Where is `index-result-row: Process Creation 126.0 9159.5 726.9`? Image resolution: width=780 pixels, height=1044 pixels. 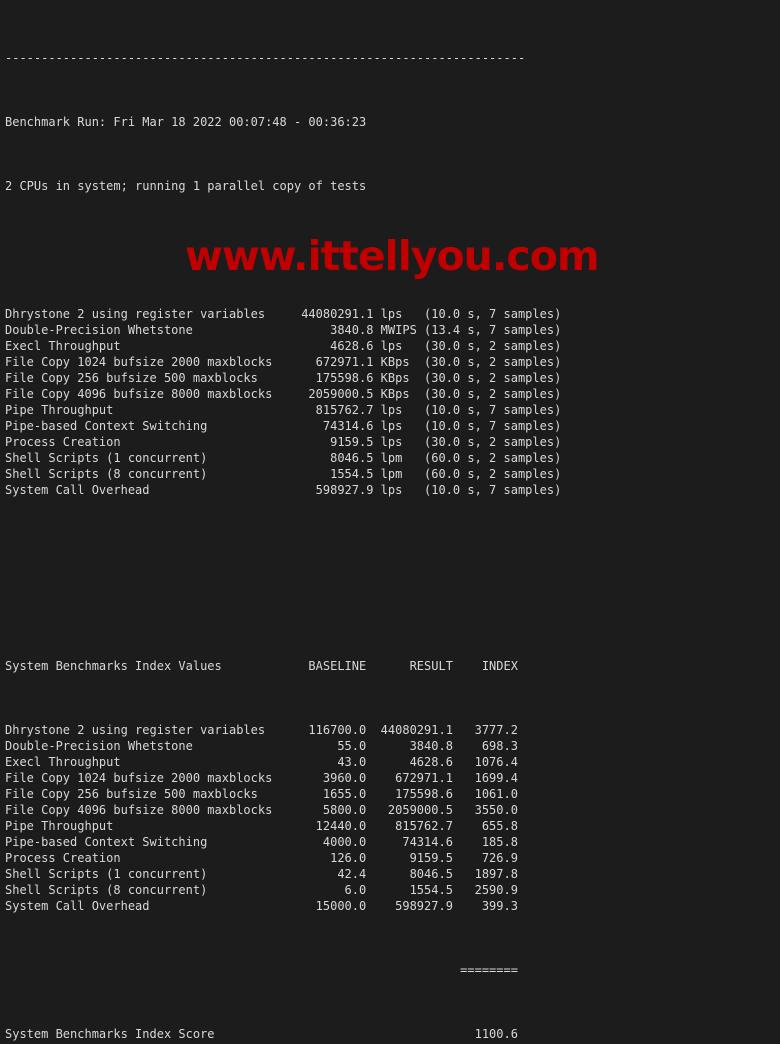
index-result-row: Process Creation 126.0 9159.5 726.9 is located at coordinates (261, 858).